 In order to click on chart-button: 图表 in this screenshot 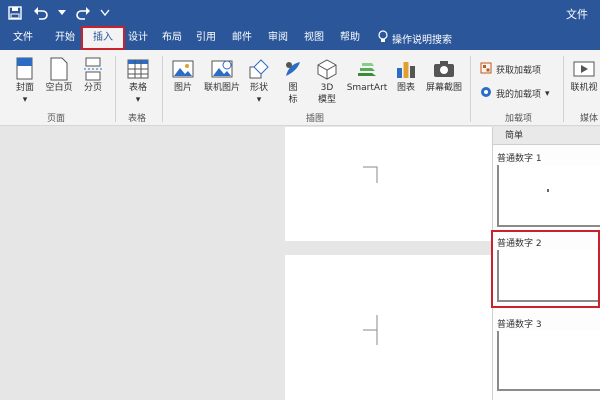, I will do `click(406, 75)`.